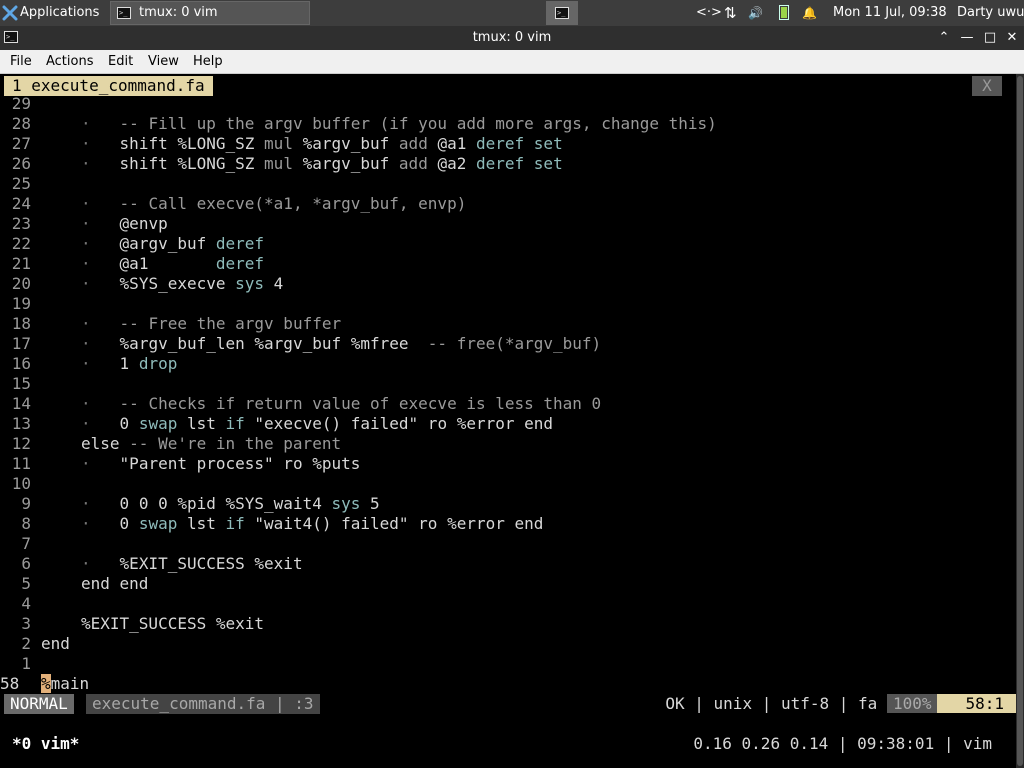 This screenshot has height=768, width=1024. I want to click on code-text: · @argv_buf deref, so click(172, 244).